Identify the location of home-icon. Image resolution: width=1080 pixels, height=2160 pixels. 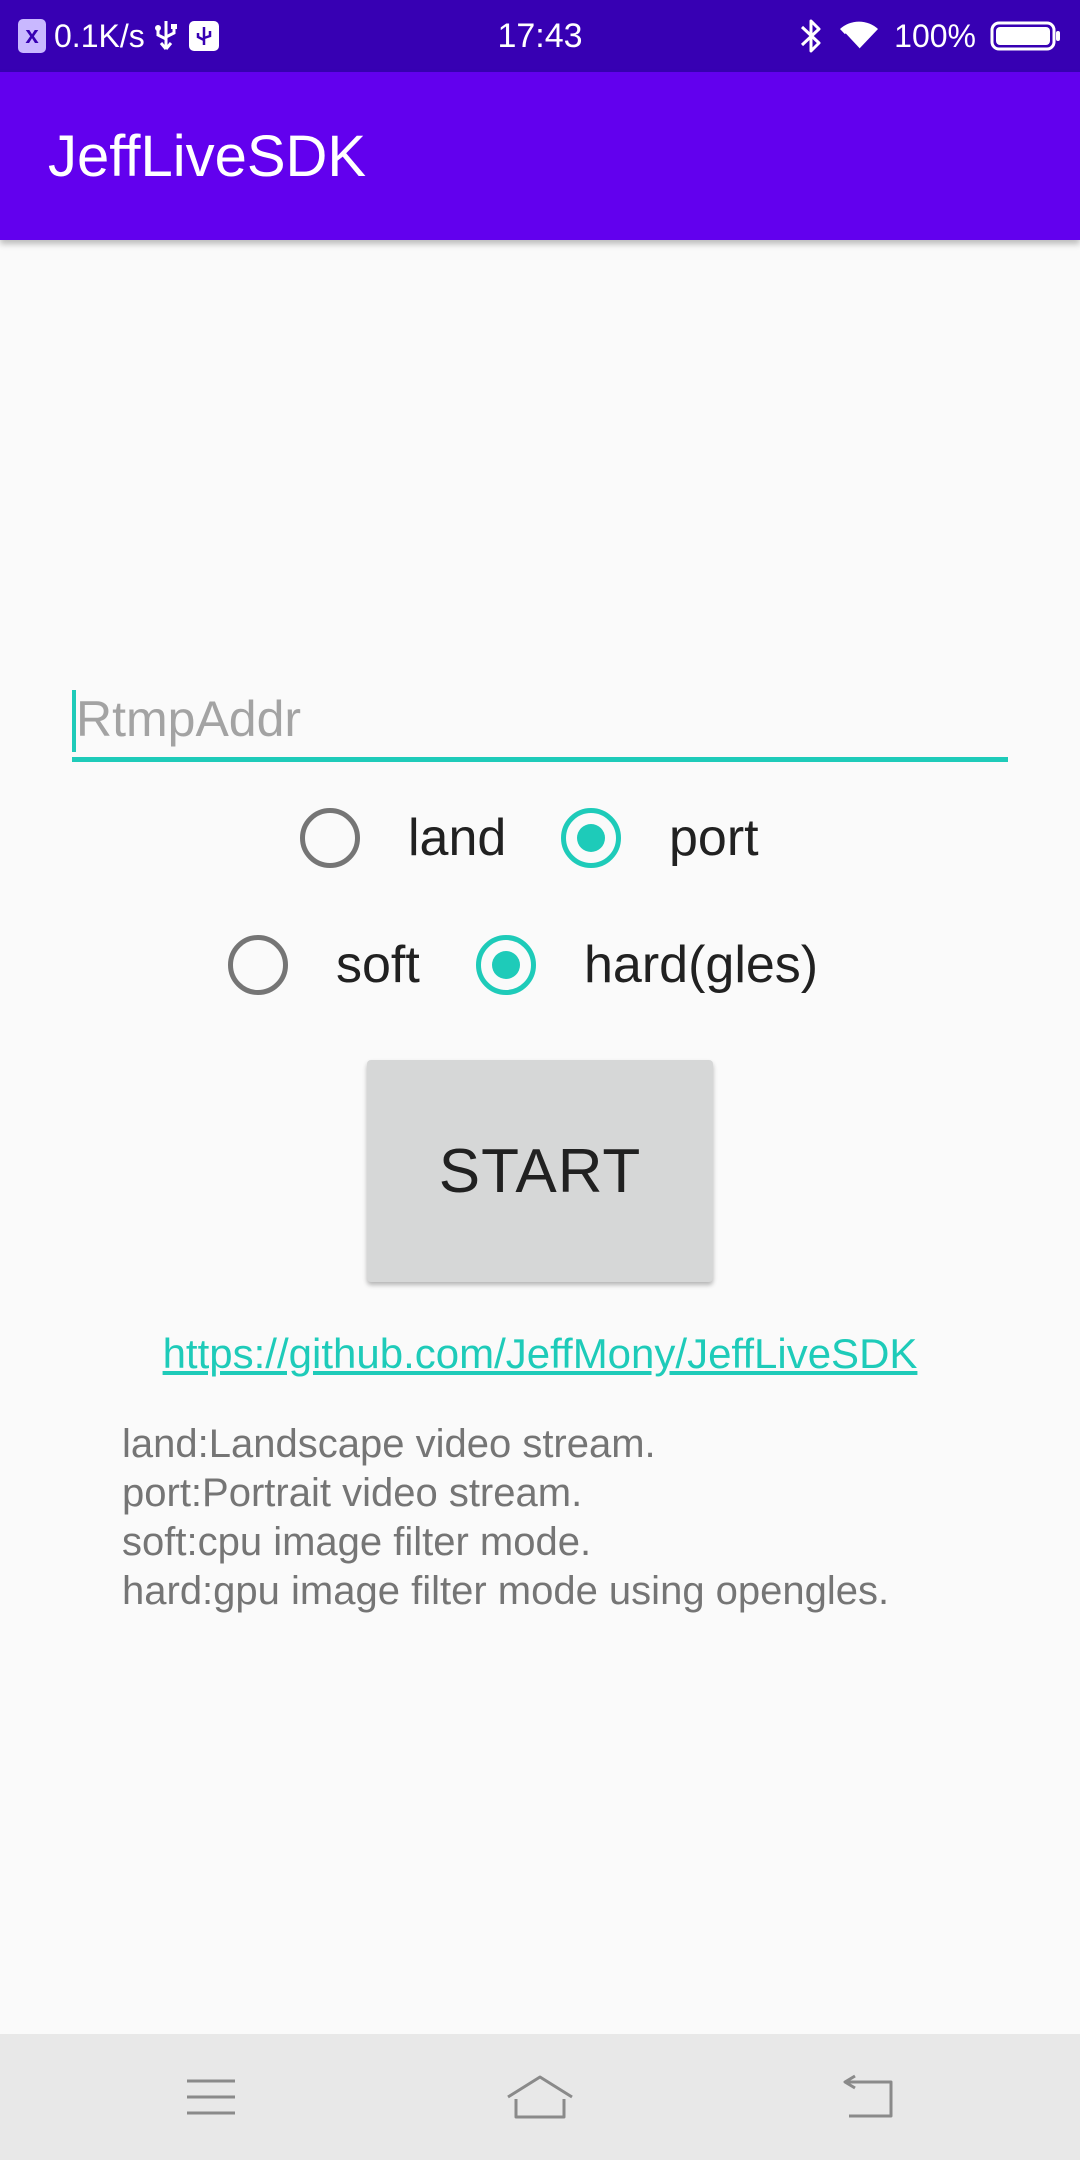
(540, 2097).